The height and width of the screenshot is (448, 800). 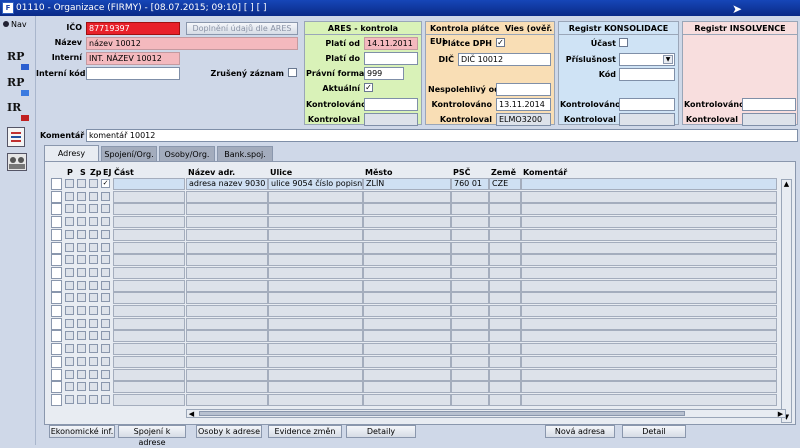 What do you see at coordinates (668, 59) in the screenshot?
I see `chevron-down-icon: ▼` at bounding box center [668, 59].